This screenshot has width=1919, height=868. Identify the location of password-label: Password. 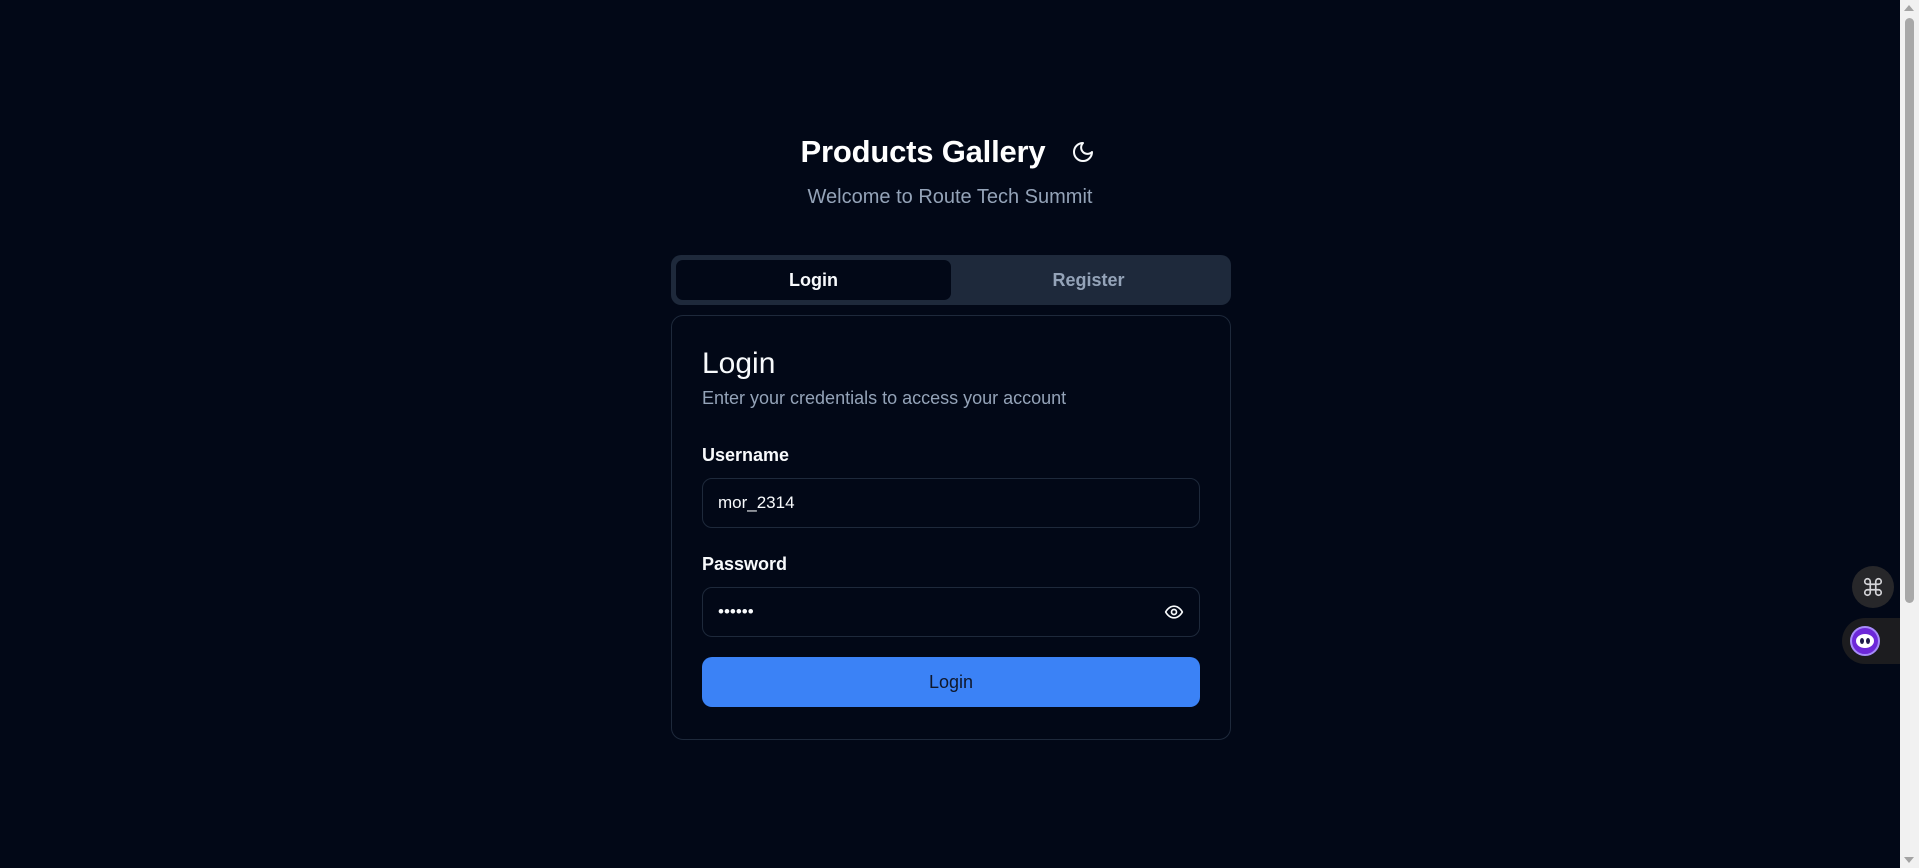
(745, 564).